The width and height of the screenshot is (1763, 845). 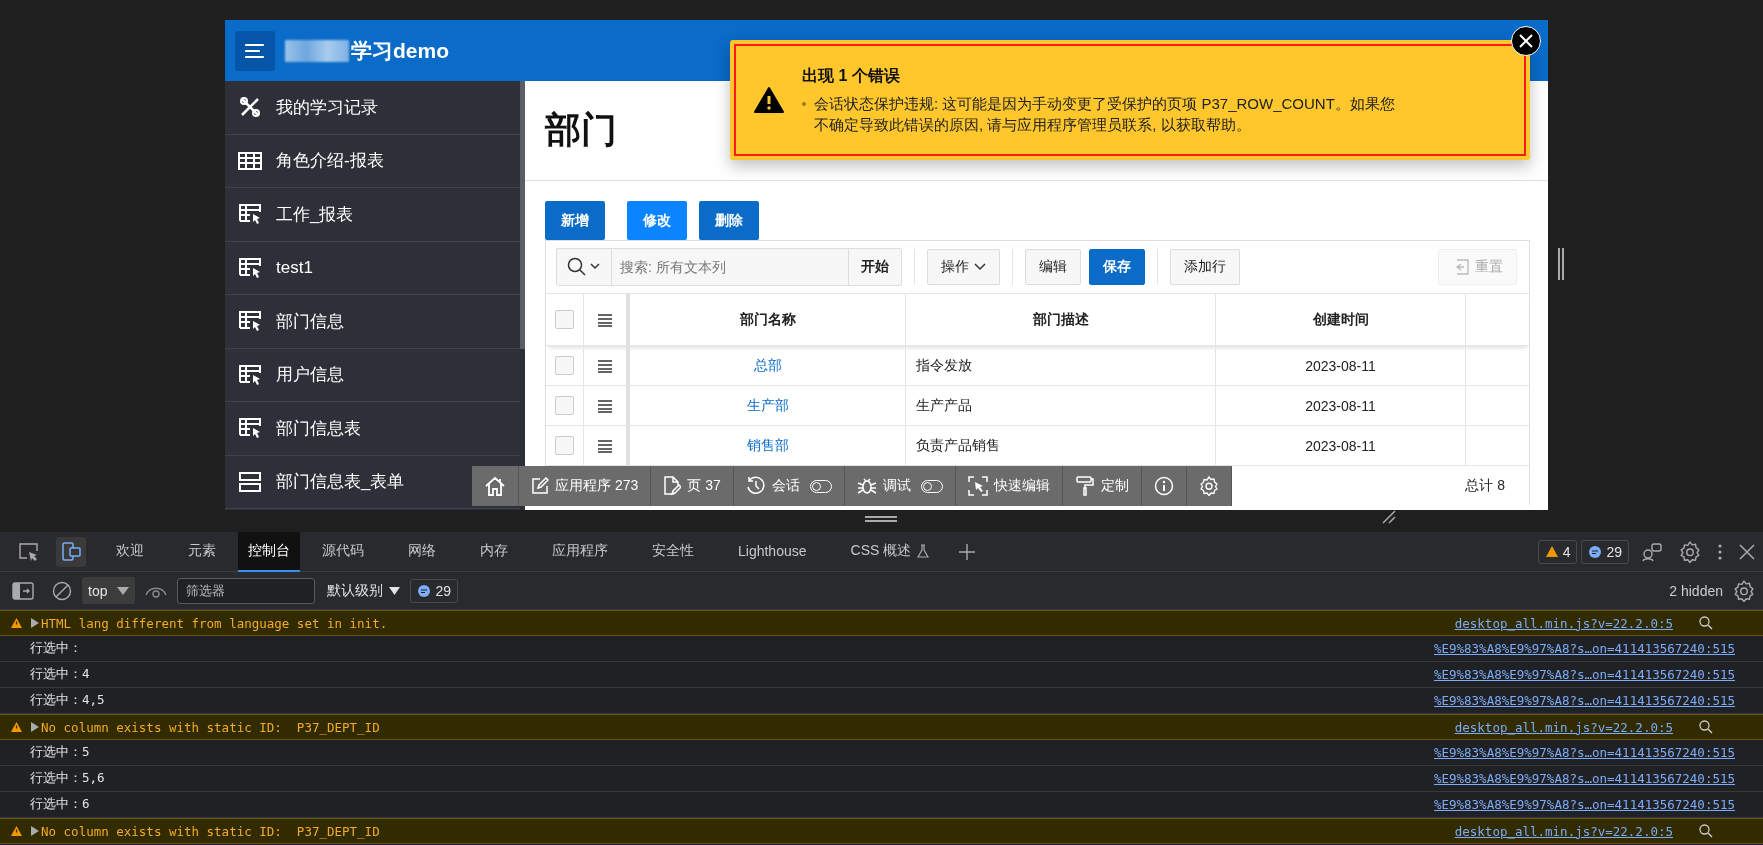 I want to click on table-cell: 2023-08-11, so click(x=1341, y=365).